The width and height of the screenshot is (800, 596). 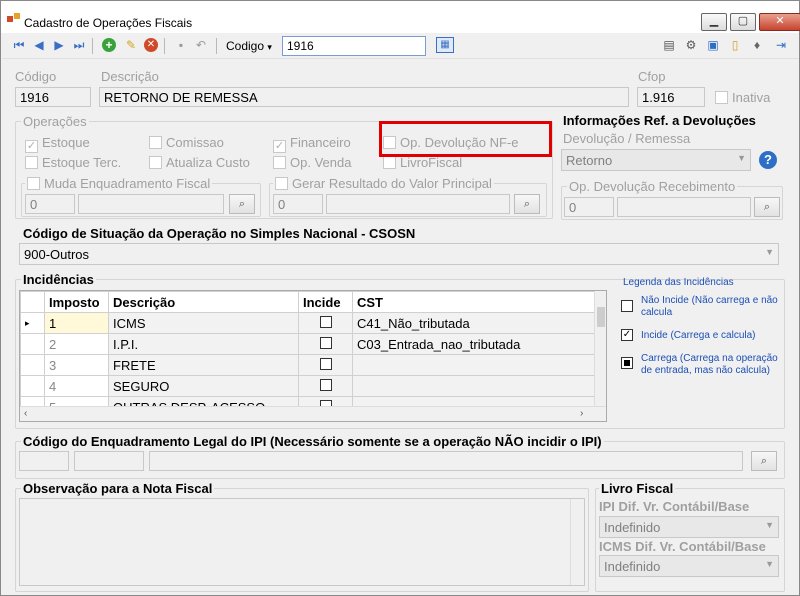 I want to click on recebimento-code: 0, so click(x=589, y=207).